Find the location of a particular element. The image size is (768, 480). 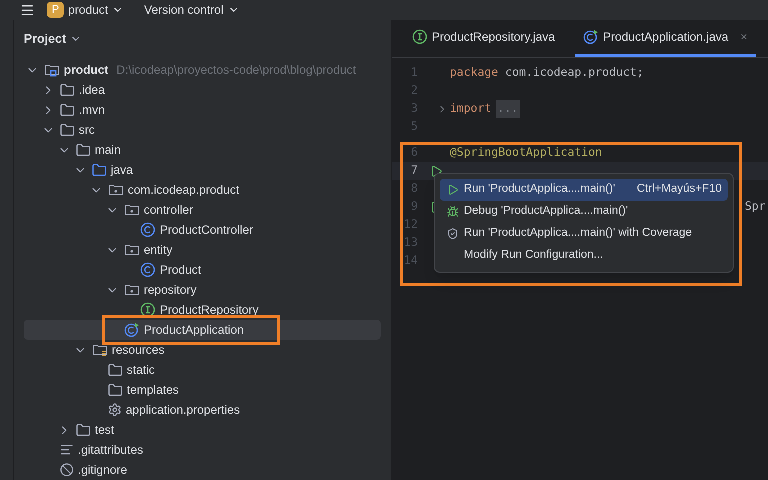

tree-item: controller is located at coordinates (202, 210).